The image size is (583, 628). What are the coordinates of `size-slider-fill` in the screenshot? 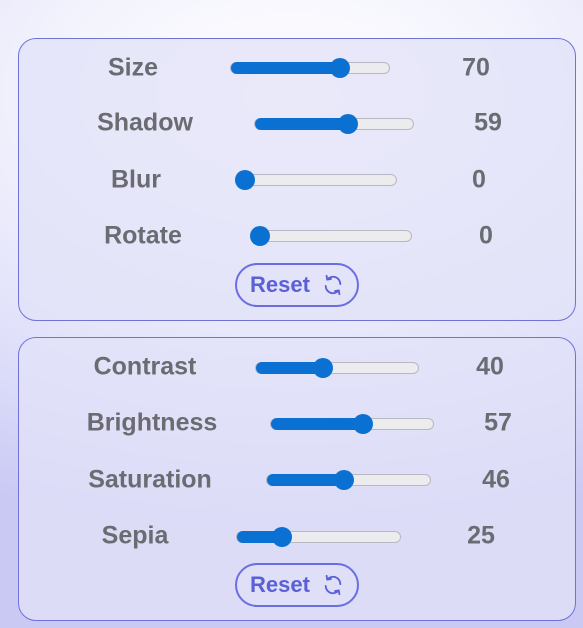 It's located at (285, 68).